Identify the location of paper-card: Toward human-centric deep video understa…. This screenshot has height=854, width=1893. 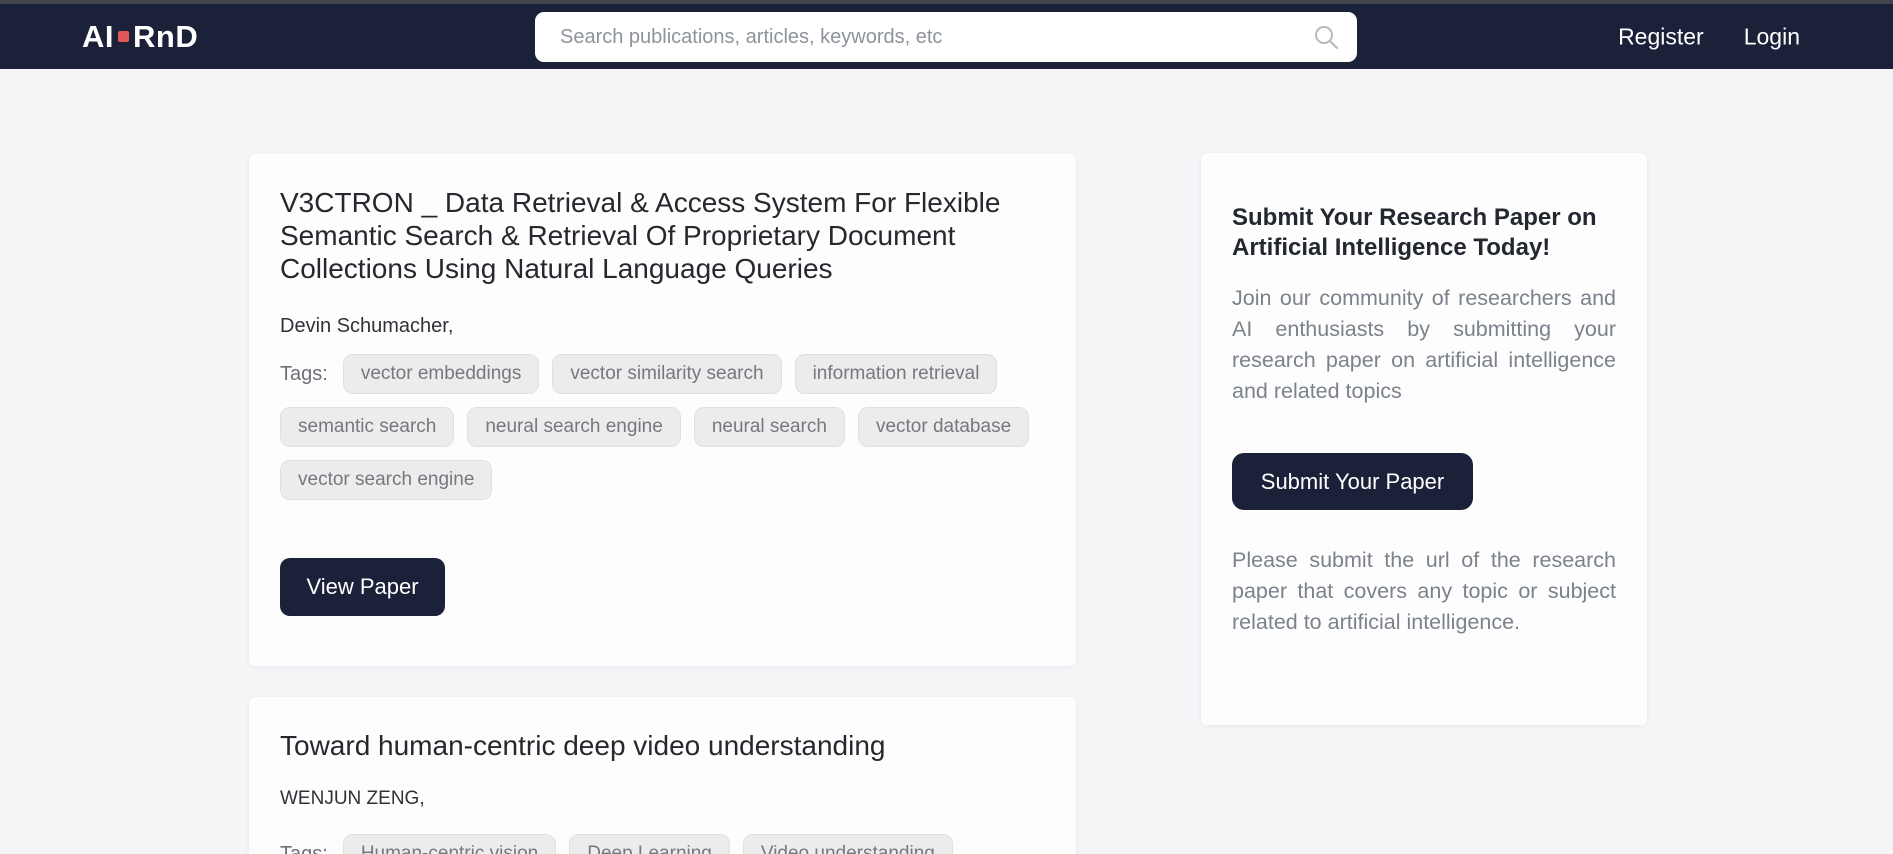
(662, 775).